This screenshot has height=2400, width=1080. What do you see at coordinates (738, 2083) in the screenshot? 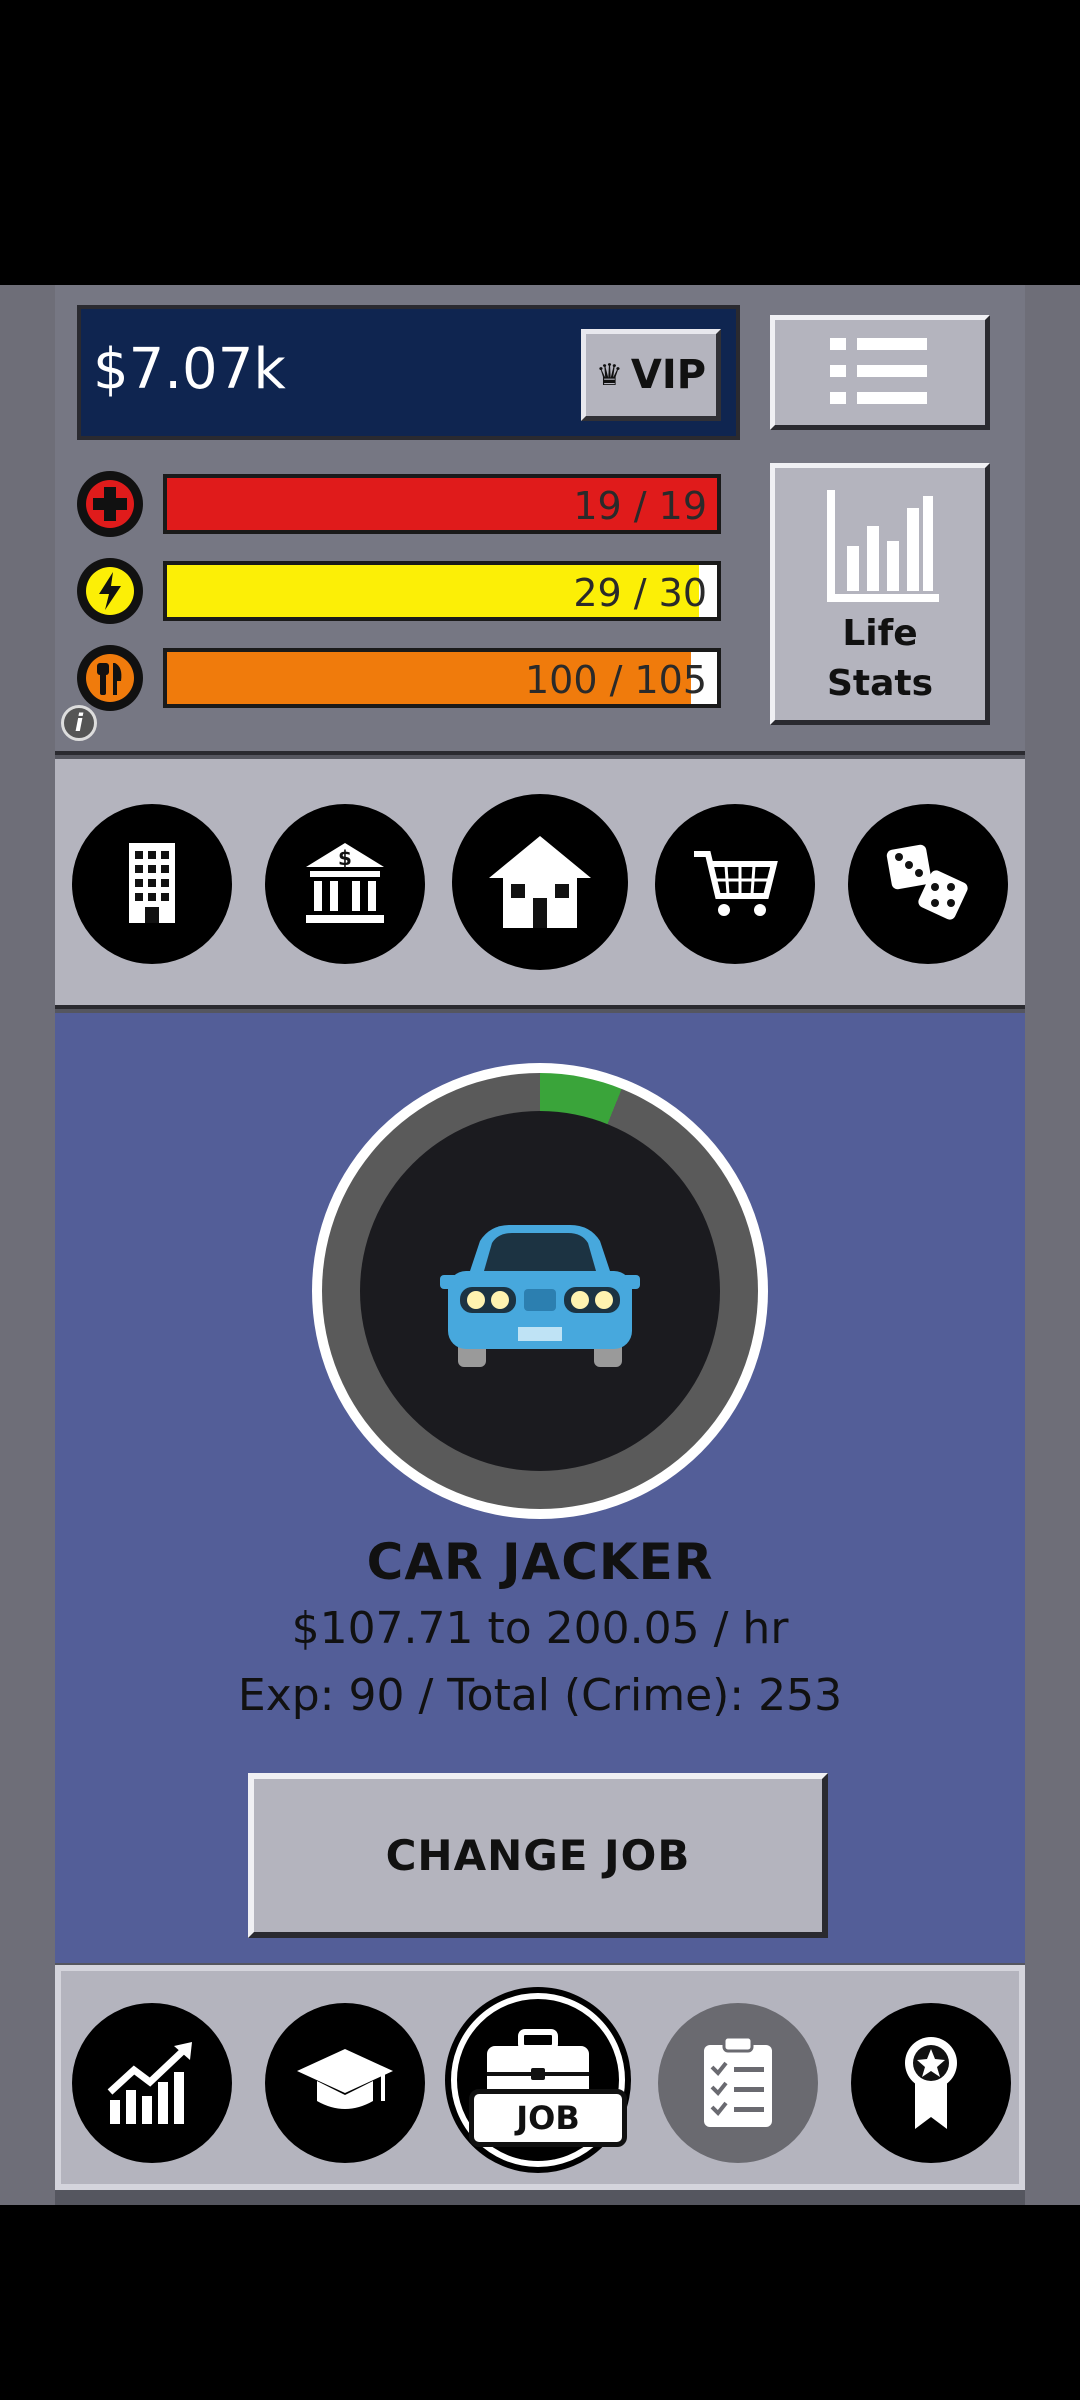
I see `clipboard-checklist-icon` at bounding box center [738, 2083].